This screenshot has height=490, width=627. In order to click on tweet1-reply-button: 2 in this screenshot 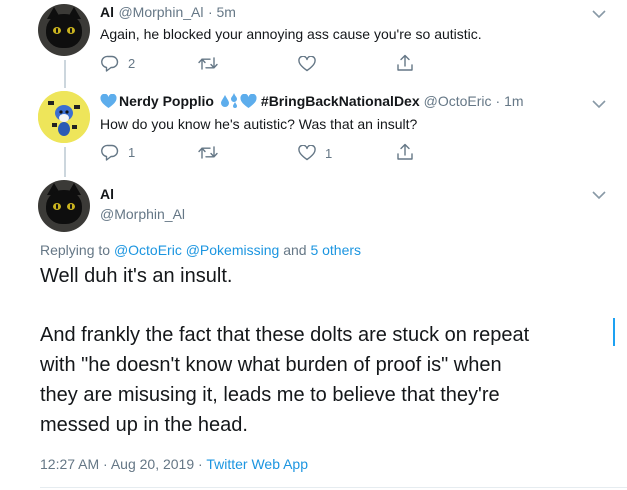, I will do `click(118, 63)`.